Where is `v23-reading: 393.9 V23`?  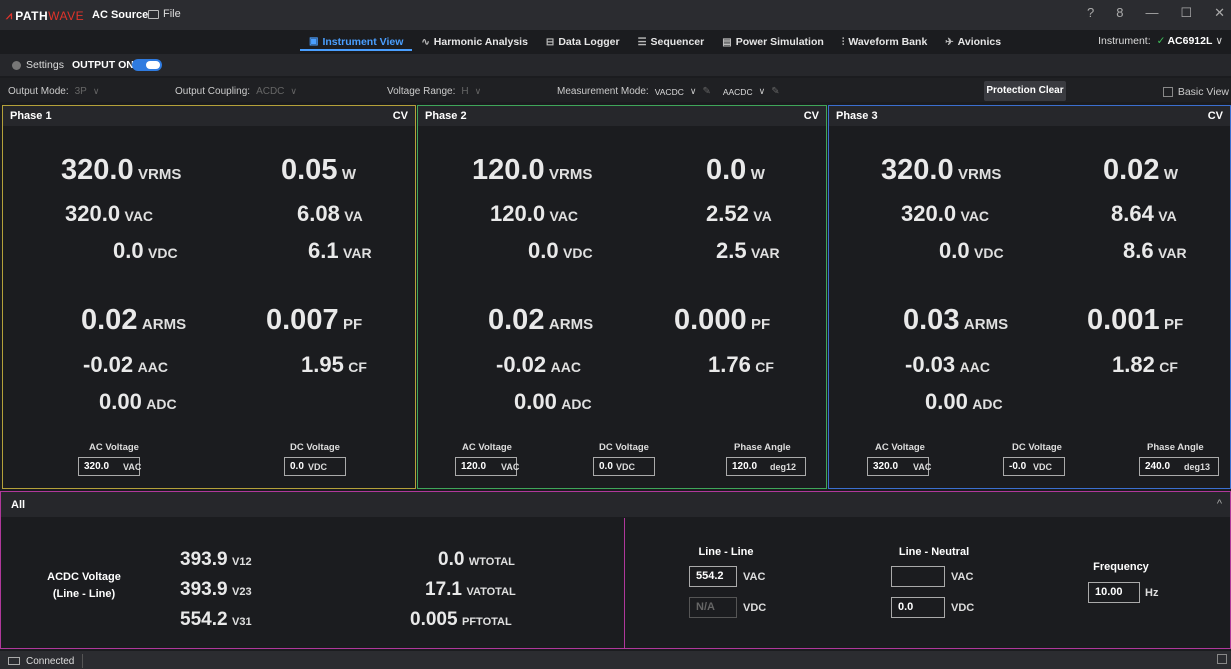
v23-reading: 393.9 V23 is located at coordinates (216, 589).